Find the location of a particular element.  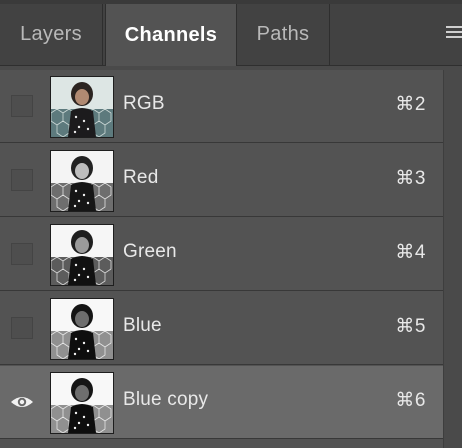

eye-icon is located at coordinates (22, 402).